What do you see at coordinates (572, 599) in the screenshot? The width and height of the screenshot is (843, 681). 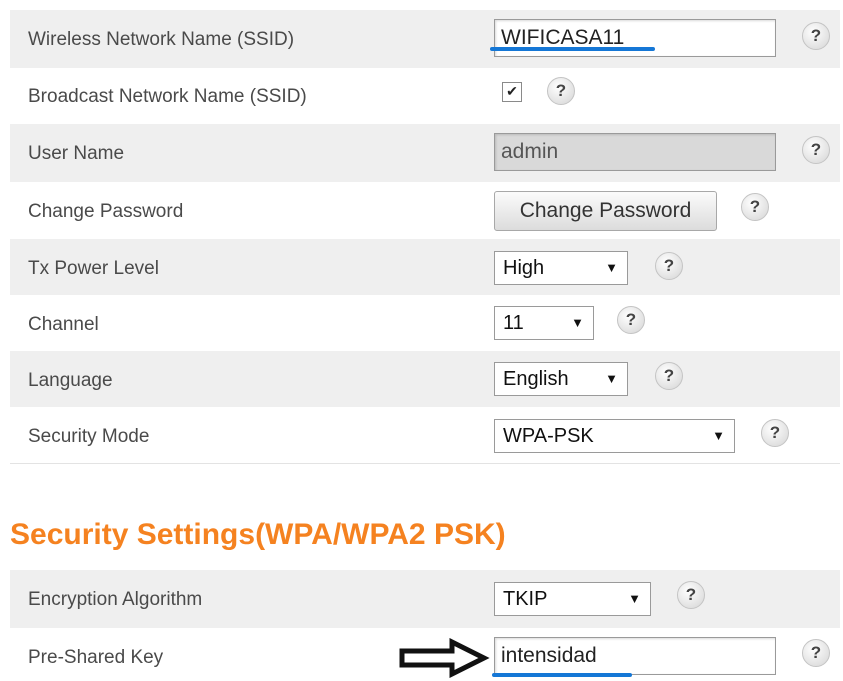 I see `encryption-select: TKIP ▼` at bounding box center [572, 599].